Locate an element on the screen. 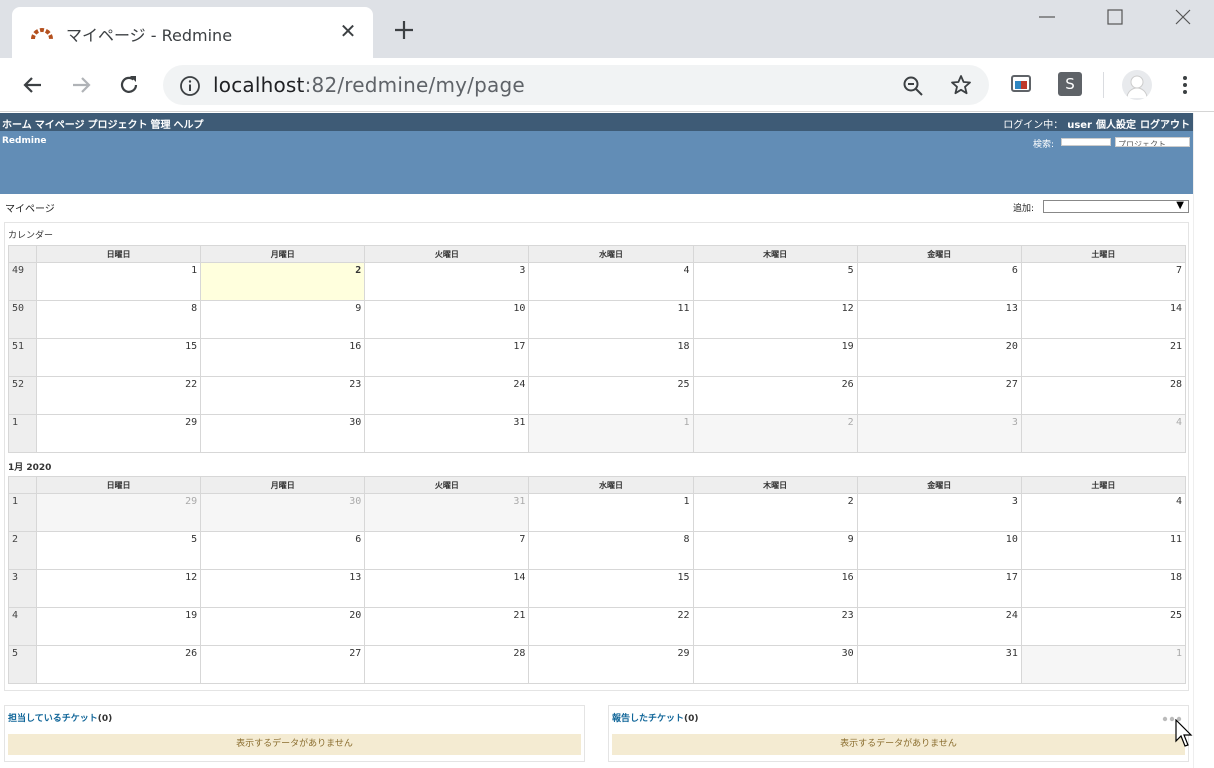 The height and width of the screenshot is (768, 1214). dec-day-cell: 16 is located at coordinates (283, 357).